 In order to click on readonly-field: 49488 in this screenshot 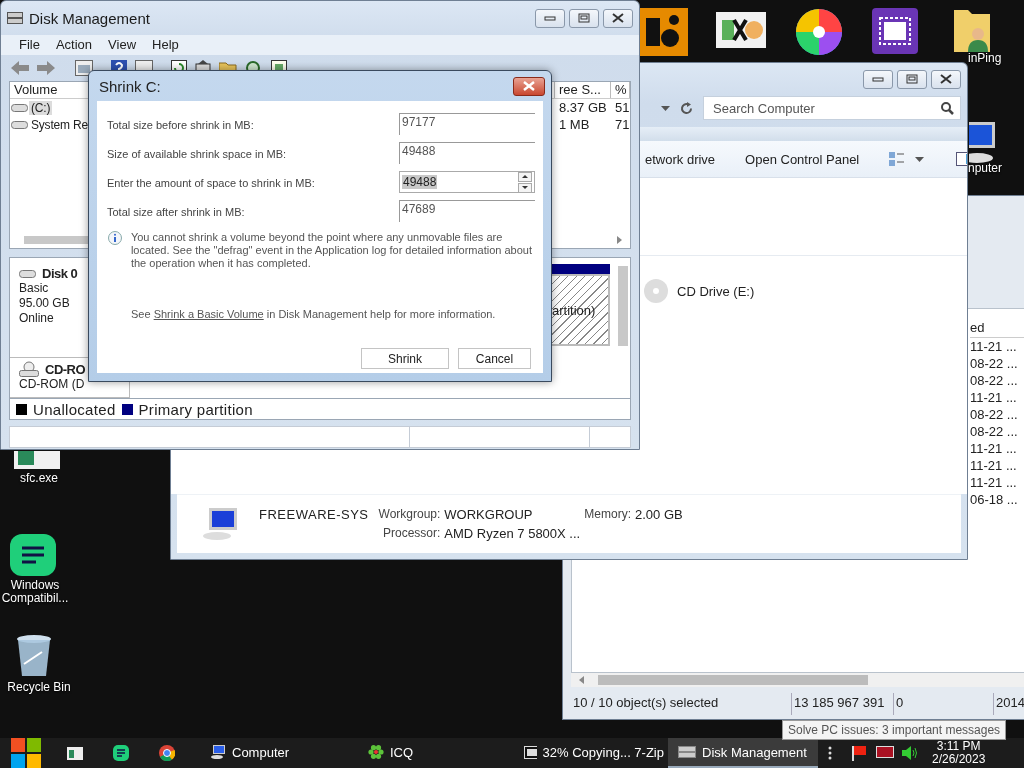, I will do `click(467, 153)`.